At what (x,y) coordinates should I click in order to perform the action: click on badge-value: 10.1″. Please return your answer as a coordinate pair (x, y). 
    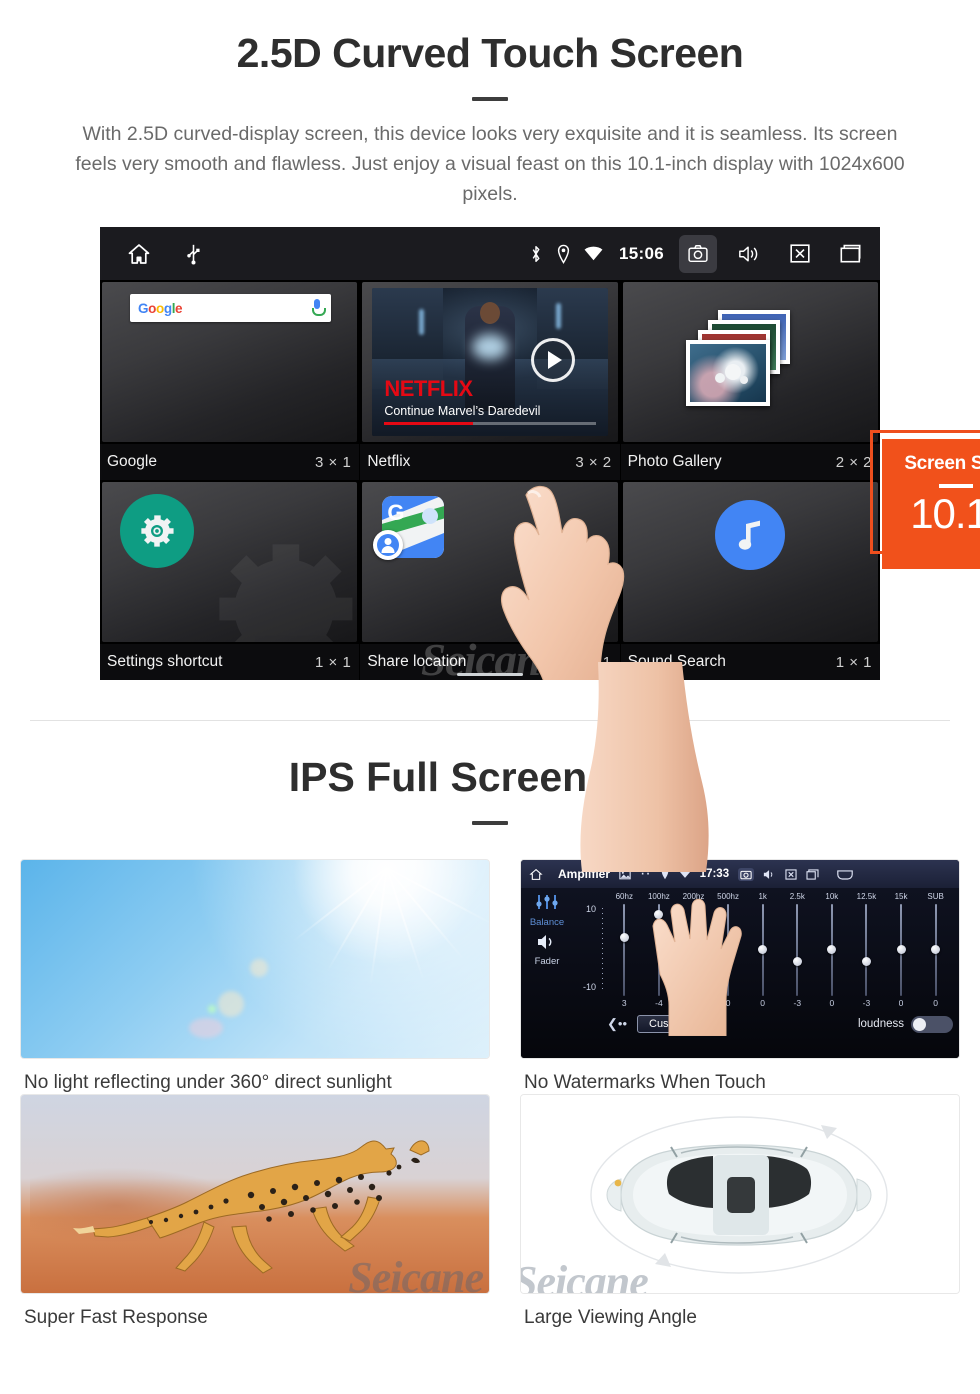
    Looking at the image, I should click on (945, 513).